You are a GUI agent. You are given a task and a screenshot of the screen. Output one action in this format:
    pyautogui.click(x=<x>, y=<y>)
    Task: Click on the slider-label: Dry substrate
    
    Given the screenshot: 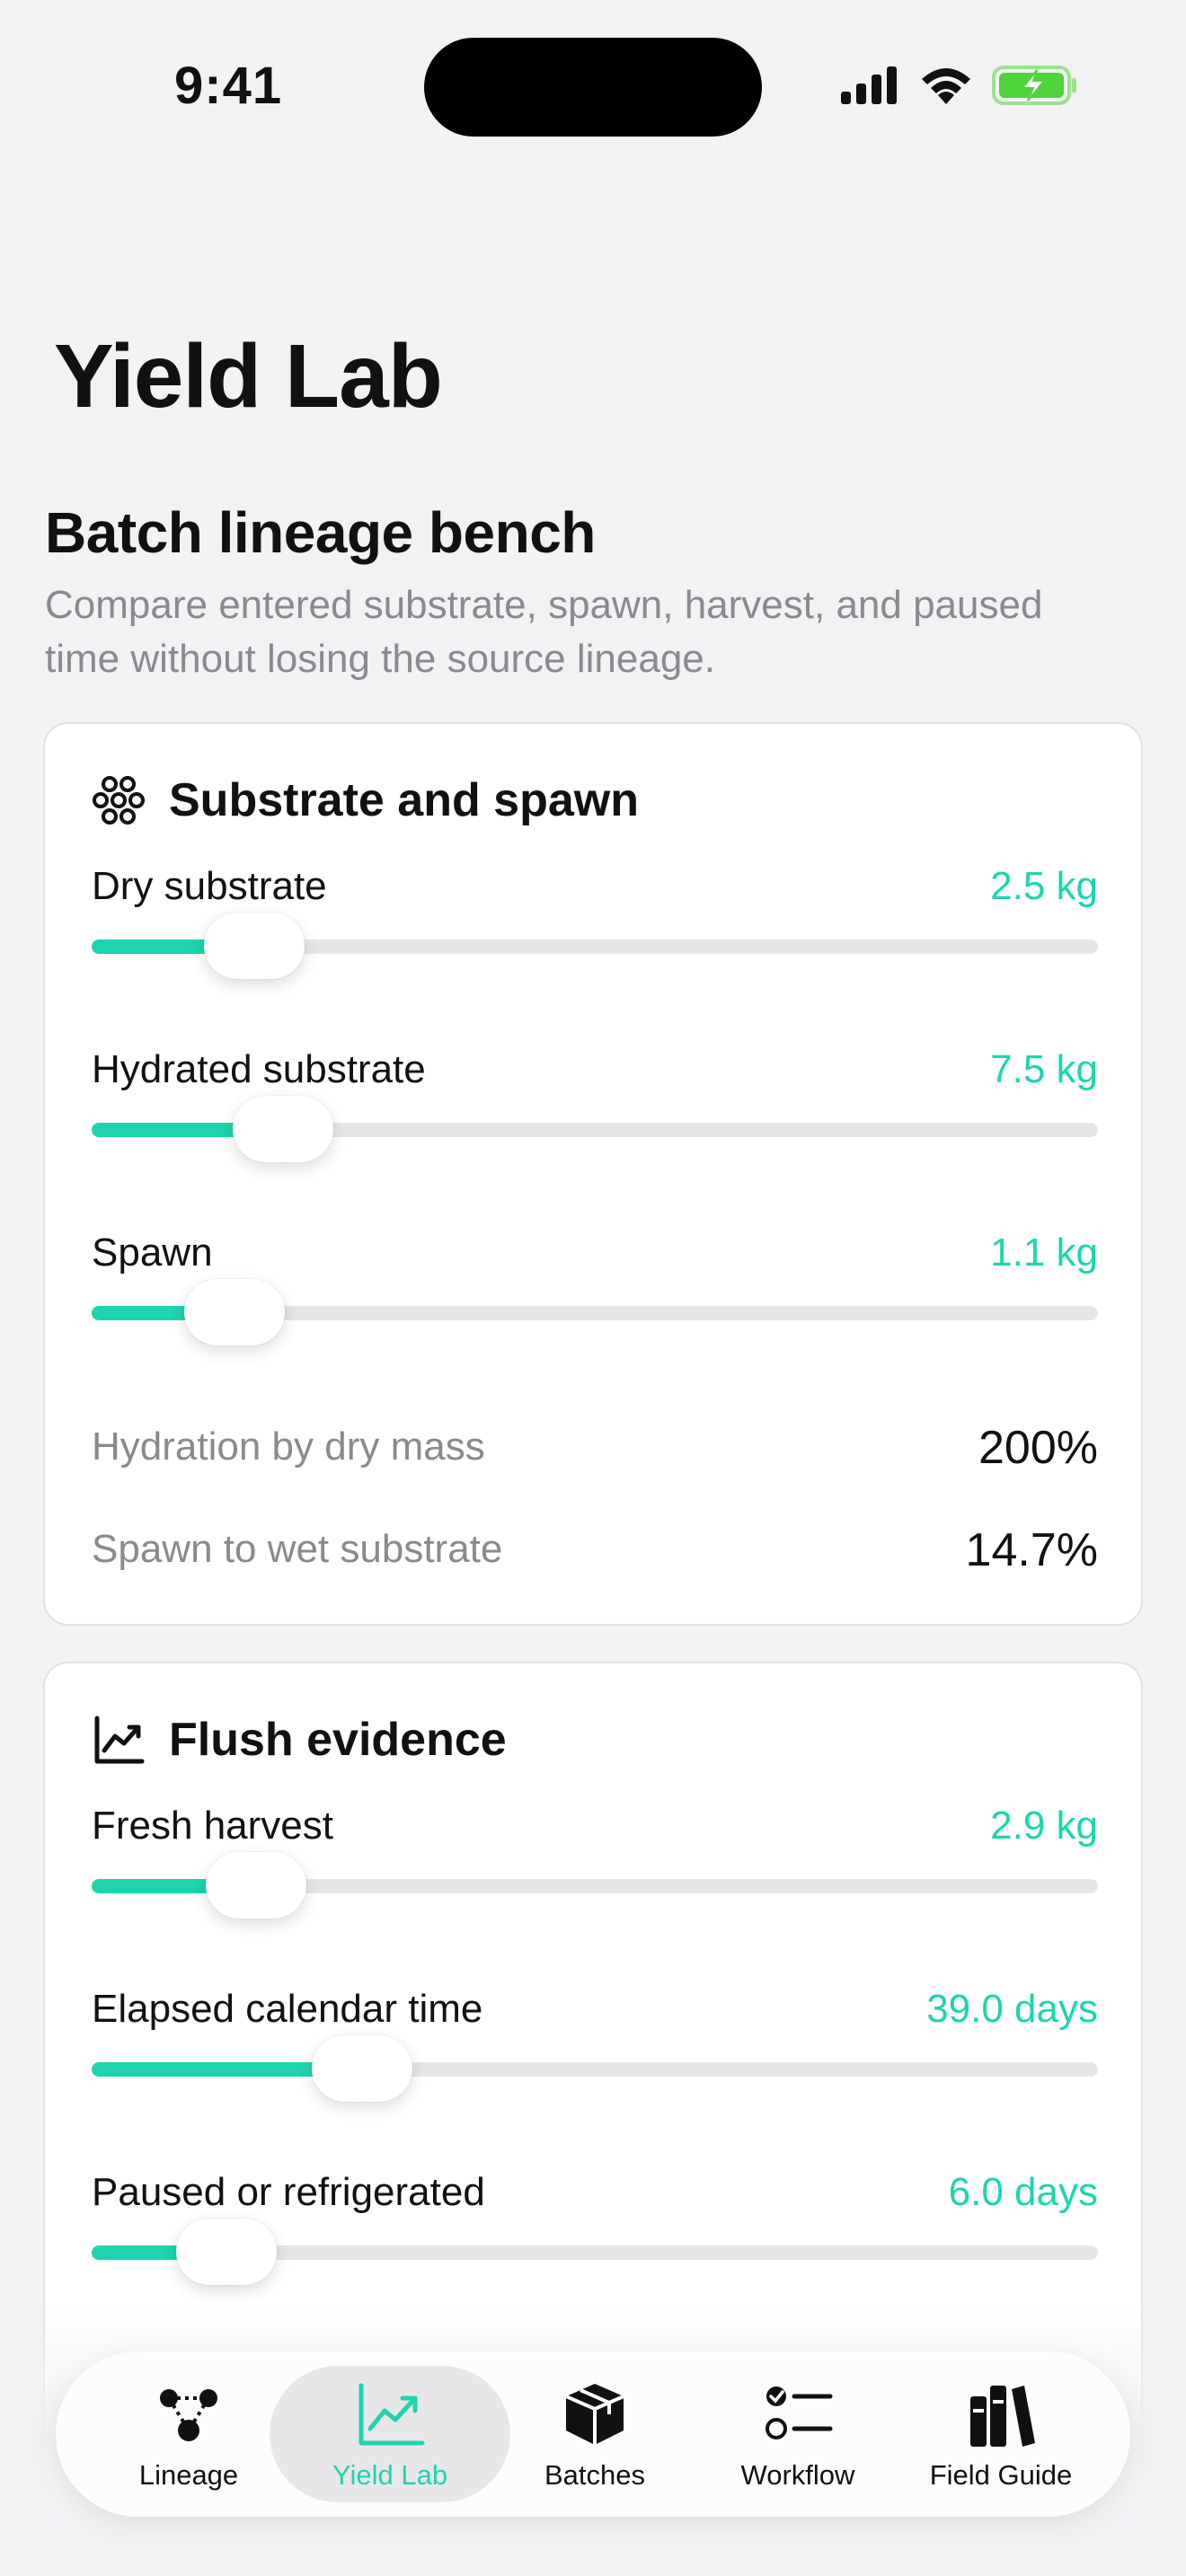 What is the action you would take?
    pyautogui.click(x=209, y=886)
    